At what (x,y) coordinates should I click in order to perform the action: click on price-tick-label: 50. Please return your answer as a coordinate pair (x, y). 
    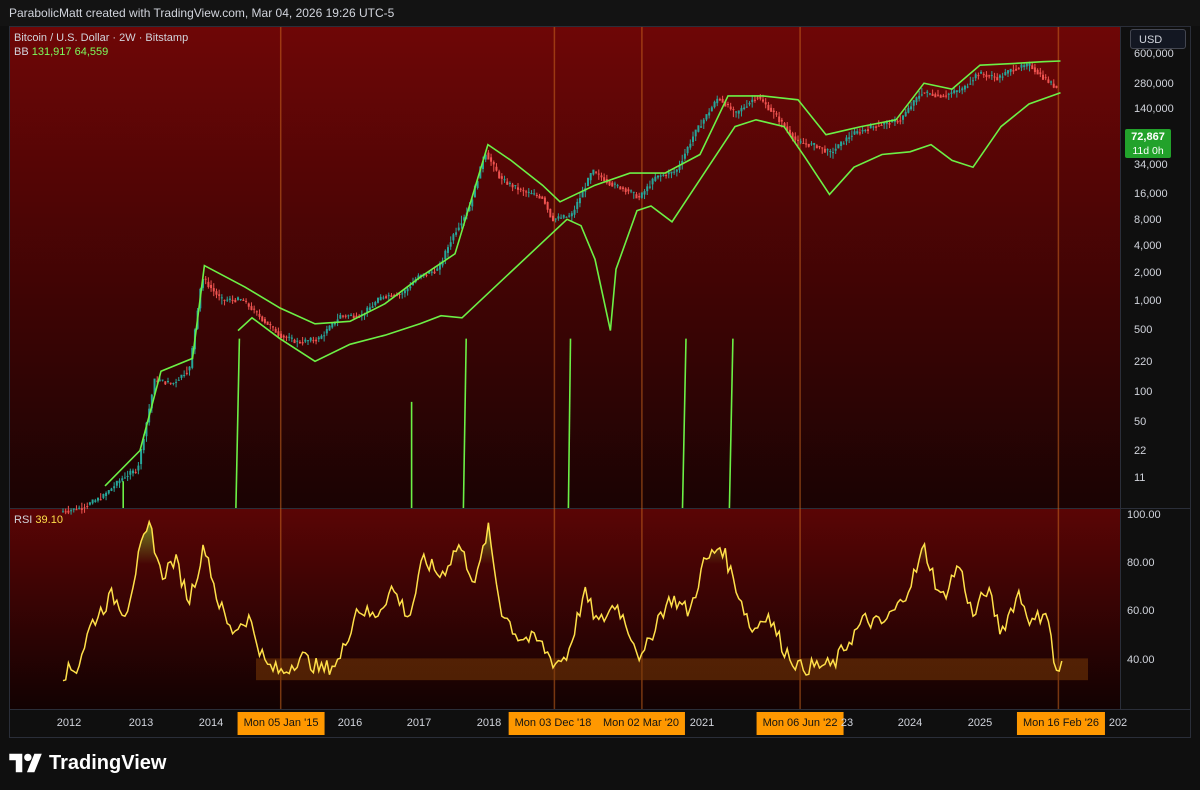
    Looking at the image, I should click on (1140, 422).